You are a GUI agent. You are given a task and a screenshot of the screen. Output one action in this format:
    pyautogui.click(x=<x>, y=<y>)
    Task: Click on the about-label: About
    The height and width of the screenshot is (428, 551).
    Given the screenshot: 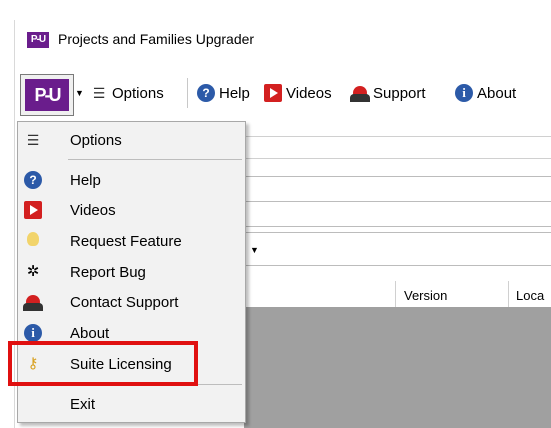 What is the action you would take?
    pyautogui.click(x=497, y=93)
    